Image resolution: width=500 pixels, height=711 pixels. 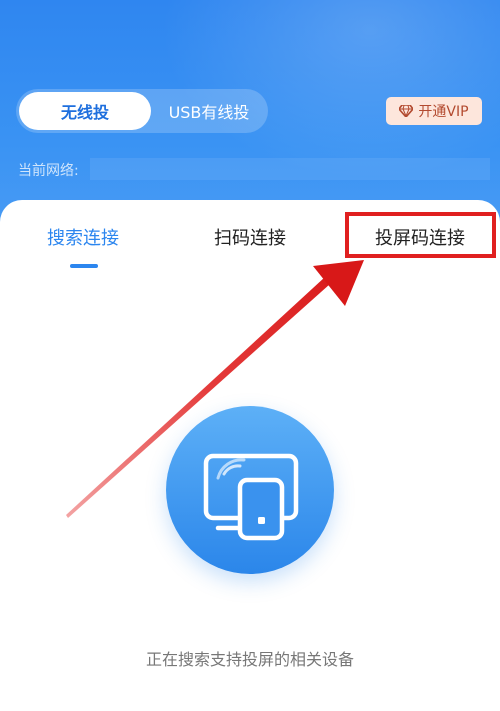 What do you see at coordinates (83, 237) in the screenshot?
I see `tab-search-connect: 搜索连接` at bounding box center [83, 237].